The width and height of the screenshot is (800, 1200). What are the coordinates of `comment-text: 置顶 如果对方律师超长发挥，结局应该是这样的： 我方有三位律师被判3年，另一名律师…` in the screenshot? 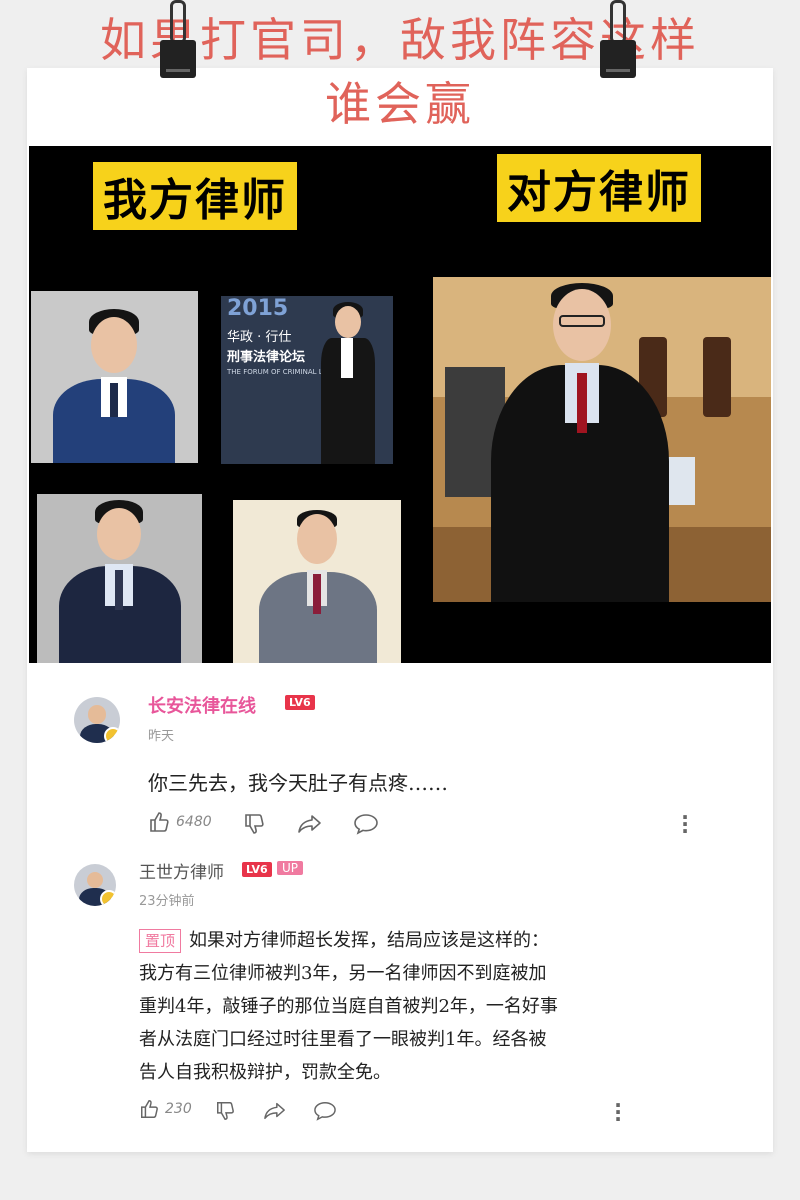 It's located at (419, 1006).